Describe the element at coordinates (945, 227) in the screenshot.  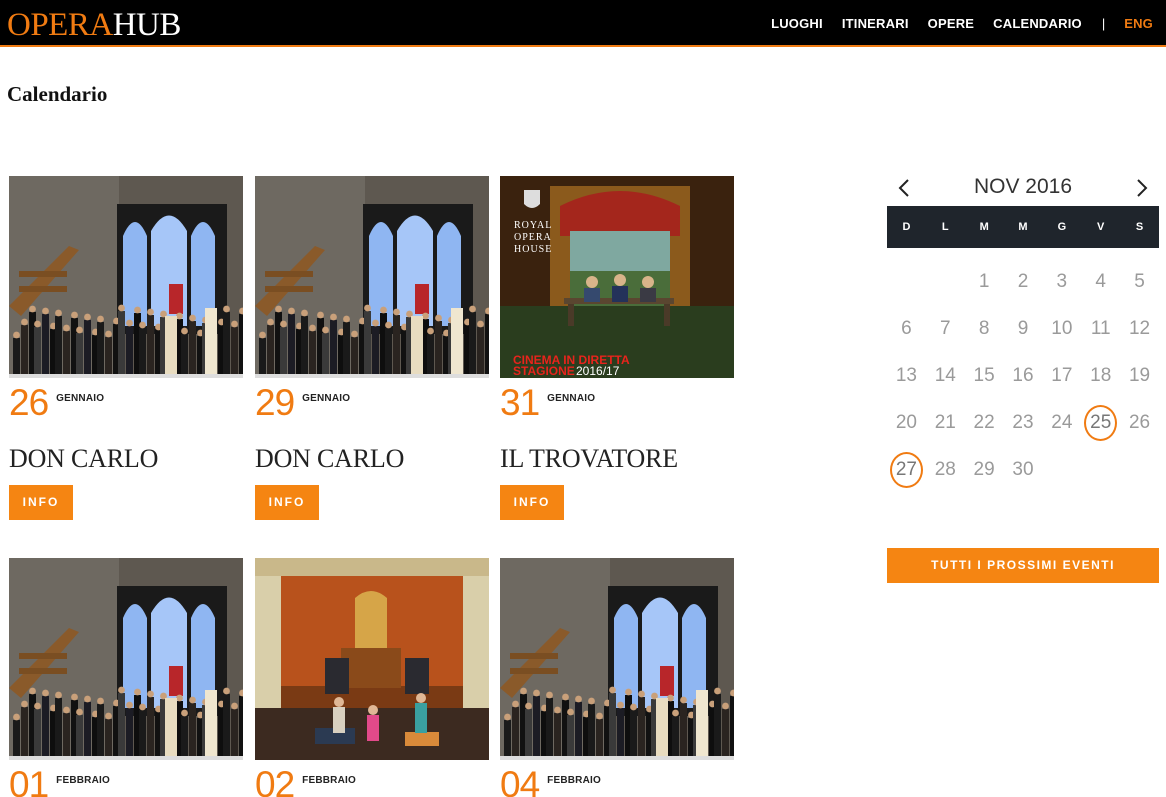
I see `weekday-label: L` at that location.